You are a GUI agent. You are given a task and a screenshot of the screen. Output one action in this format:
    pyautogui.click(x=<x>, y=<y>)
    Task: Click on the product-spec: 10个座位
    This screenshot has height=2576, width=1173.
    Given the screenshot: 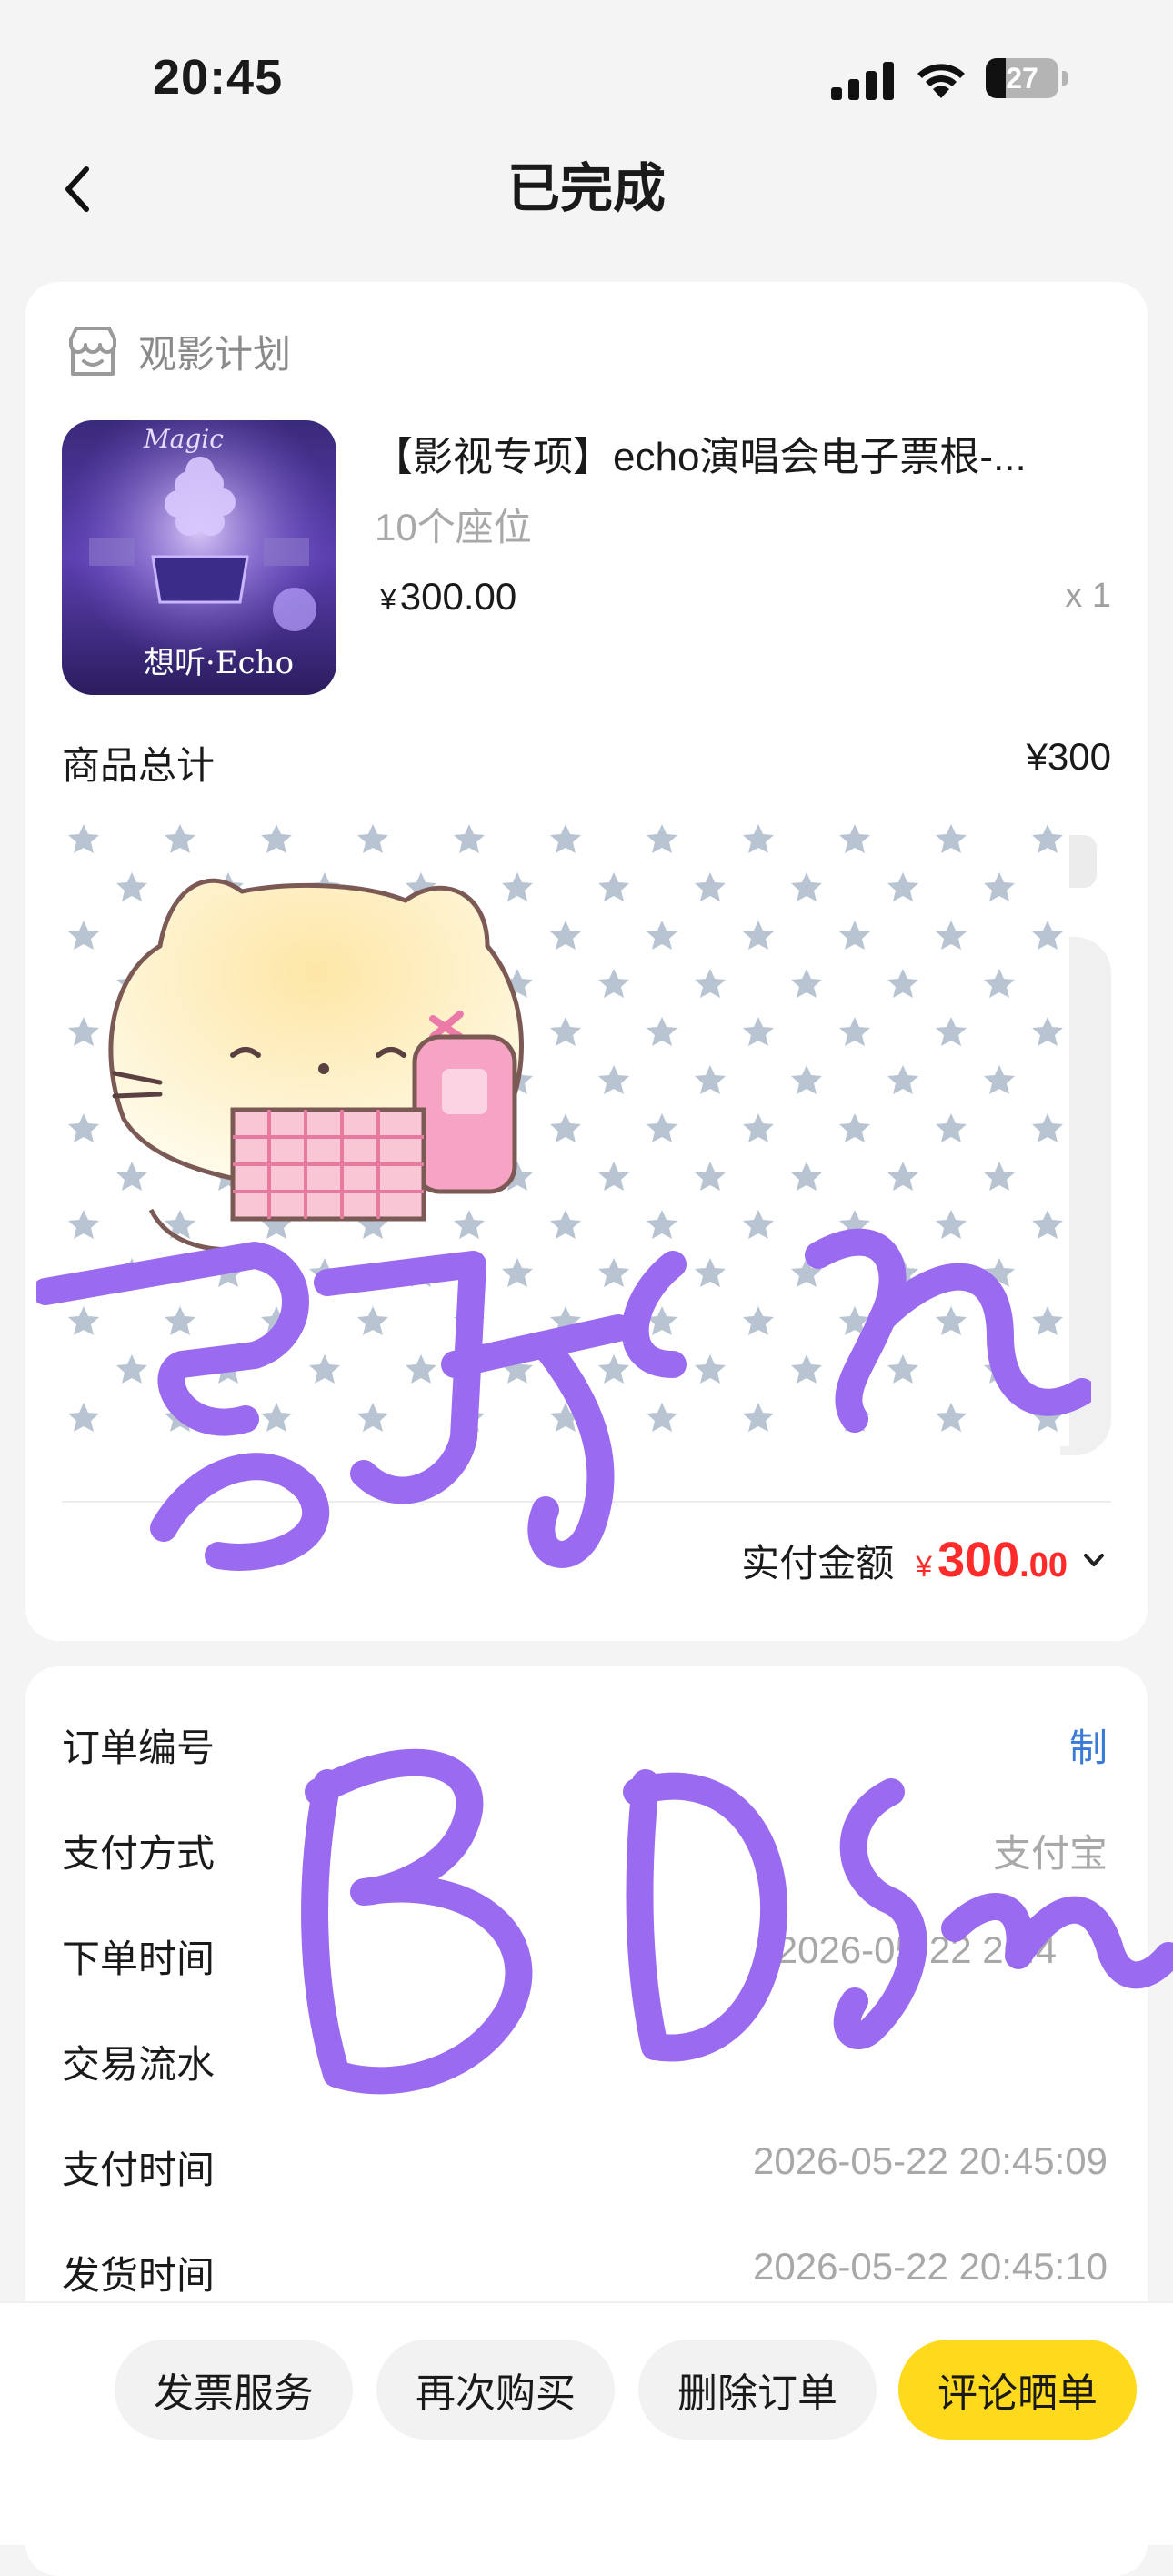 What is the action you would take?
    pyautogui.click(x=453, y=527)
    